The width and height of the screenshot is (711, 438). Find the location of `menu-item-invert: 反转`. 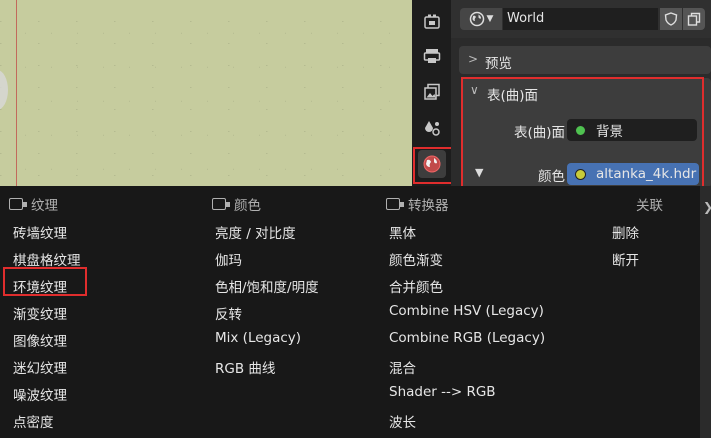

menu-item-invert: 反转 is located at coordinates (228, 313).